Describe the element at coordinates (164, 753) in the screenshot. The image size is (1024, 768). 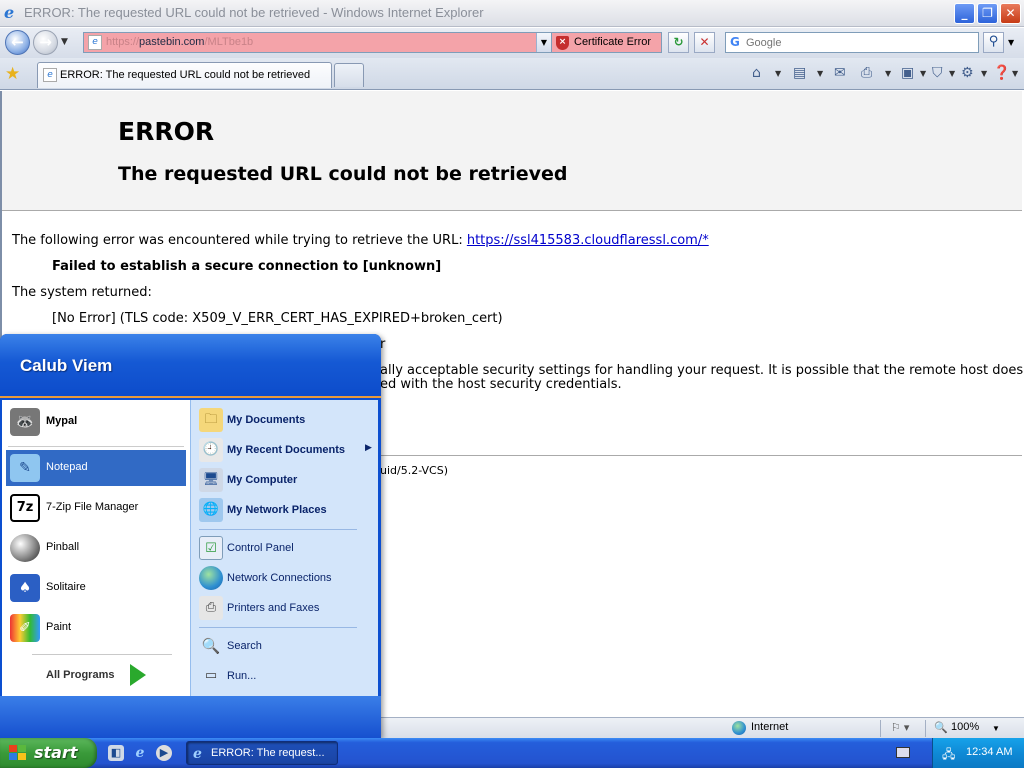
I see `quicklaunch-media-icon: ▶` at that location.